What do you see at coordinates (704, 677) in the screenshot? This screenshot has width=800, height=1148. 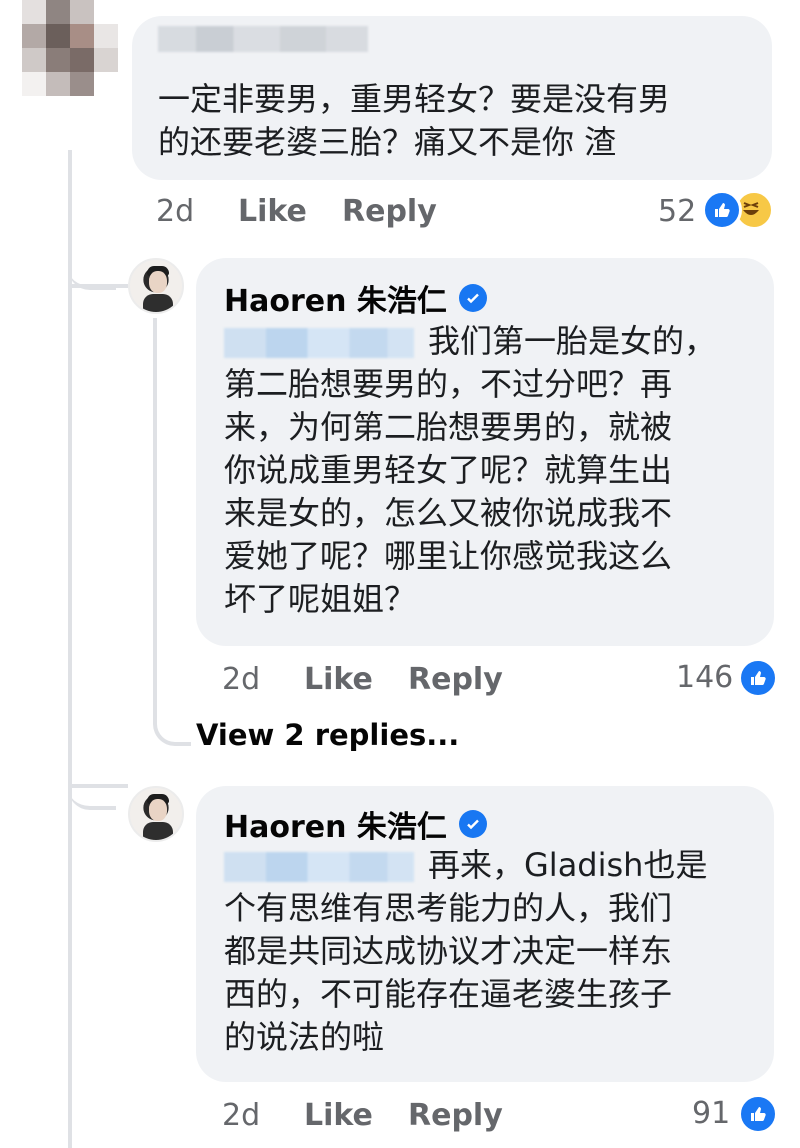 I see `reaction-count: 146` at bounding box center [704, 677].